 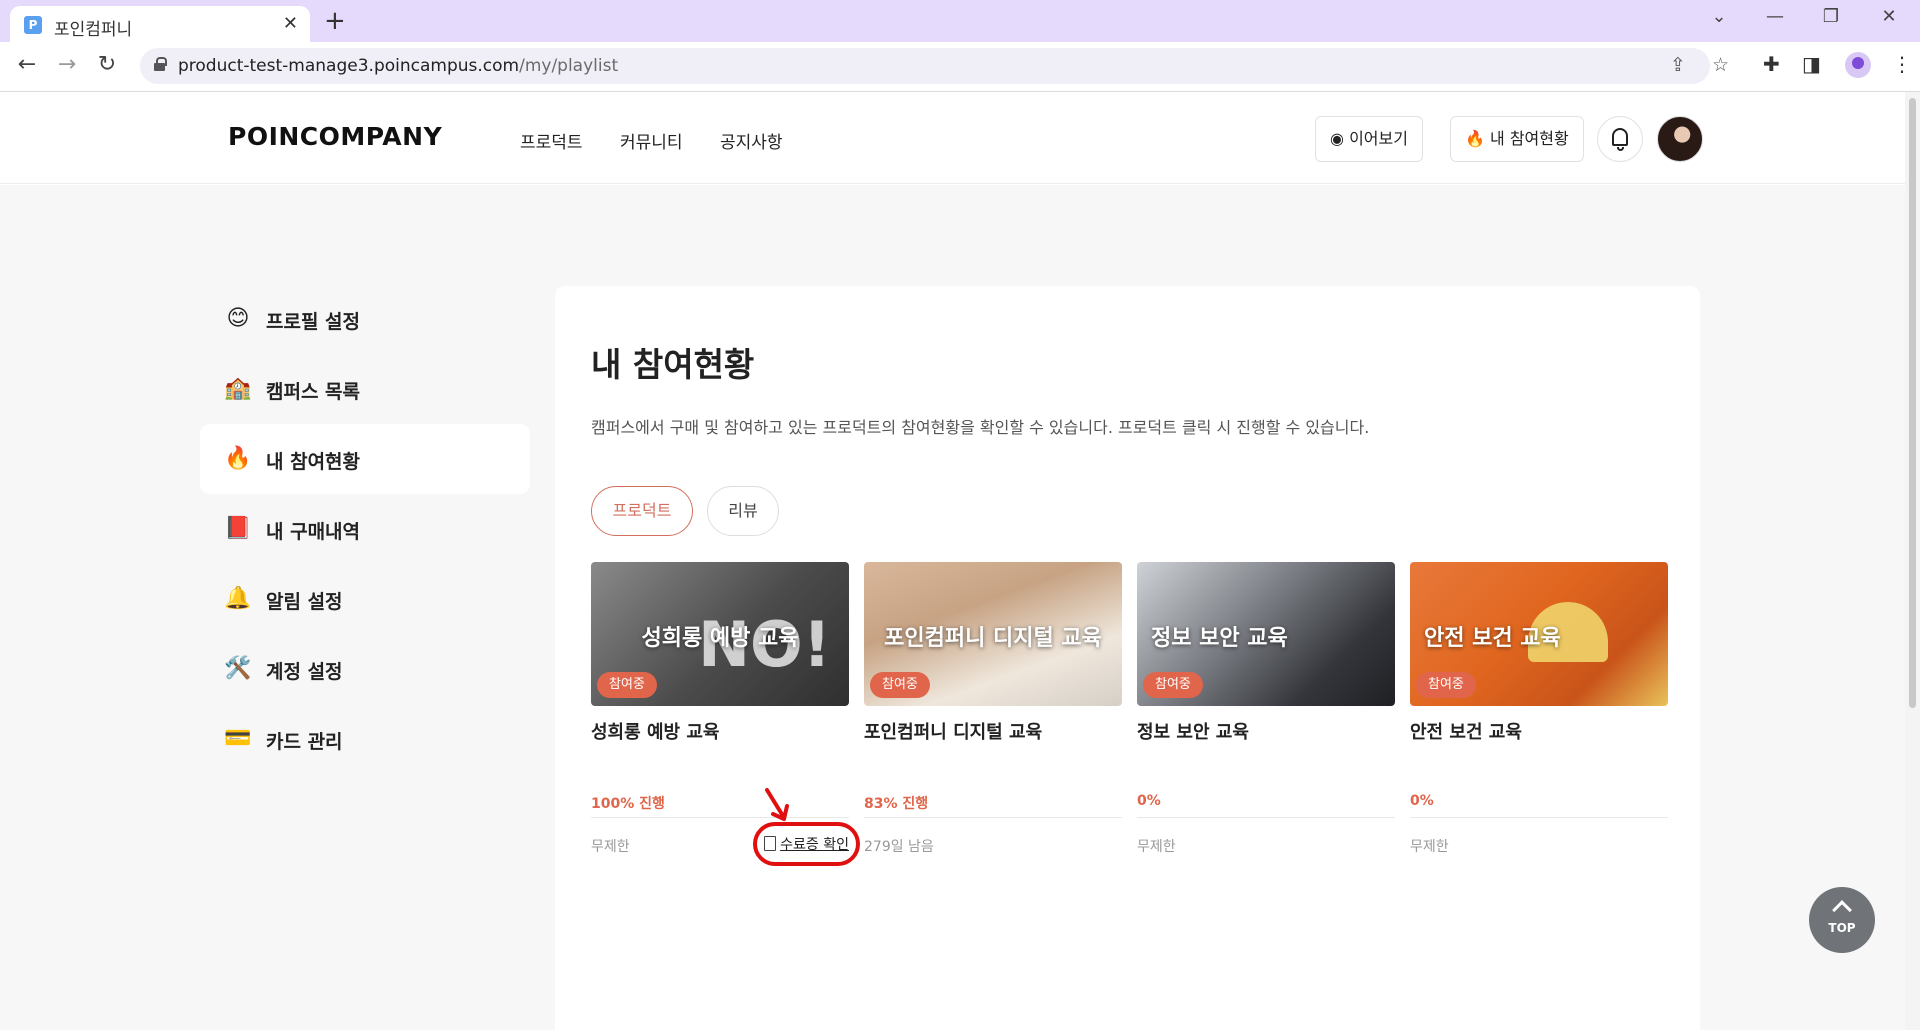 What do you see at coordinates (1266, 712) in the screenshot?
I see `product-card: 정보 보안 교육 참여중 정보 보안 교육 0% 무제한` at bounding box center [1266, 712].